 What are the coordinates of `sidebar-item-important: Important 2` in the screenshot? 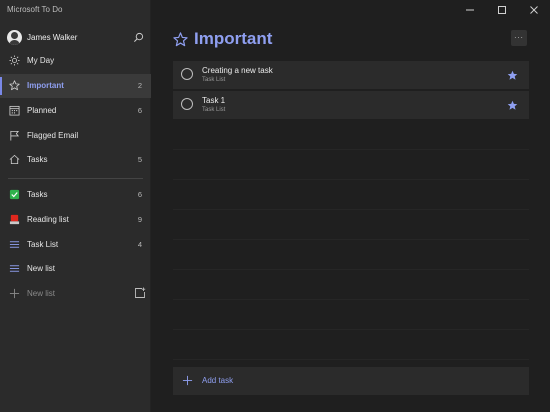 It's located at (75, 86).